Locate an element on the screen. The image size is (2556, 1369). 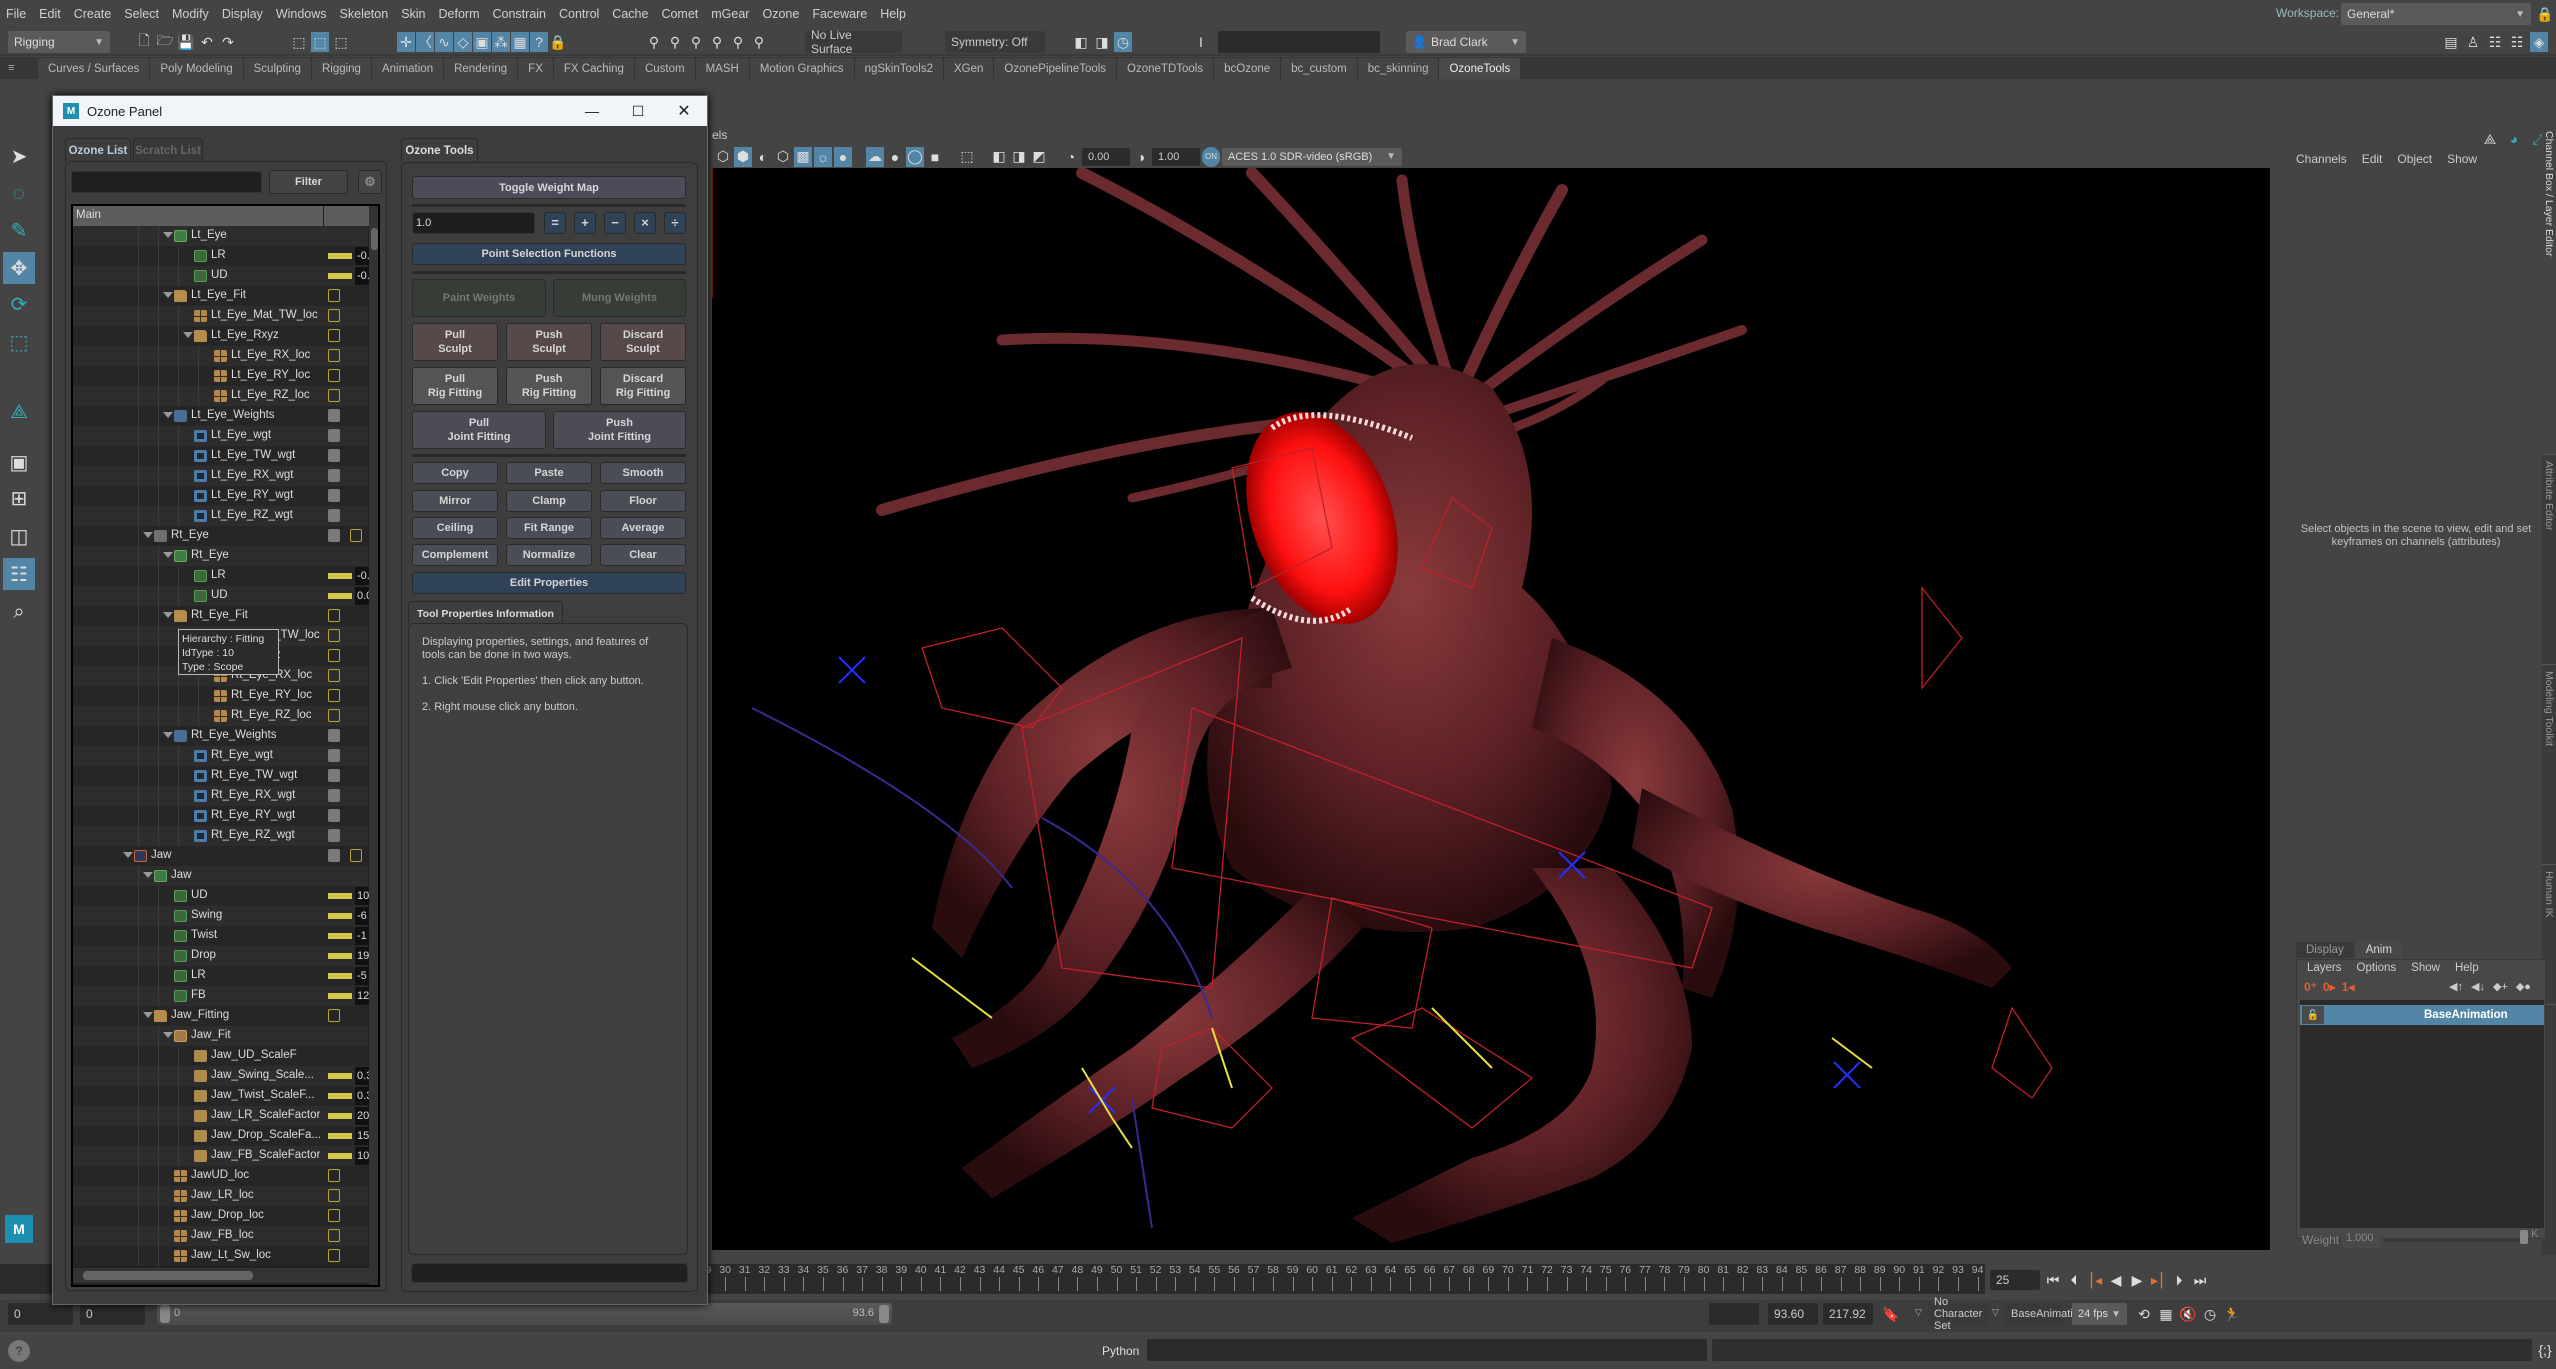
output-ops-icon: ⚲ is located at coordinates (675, 42).